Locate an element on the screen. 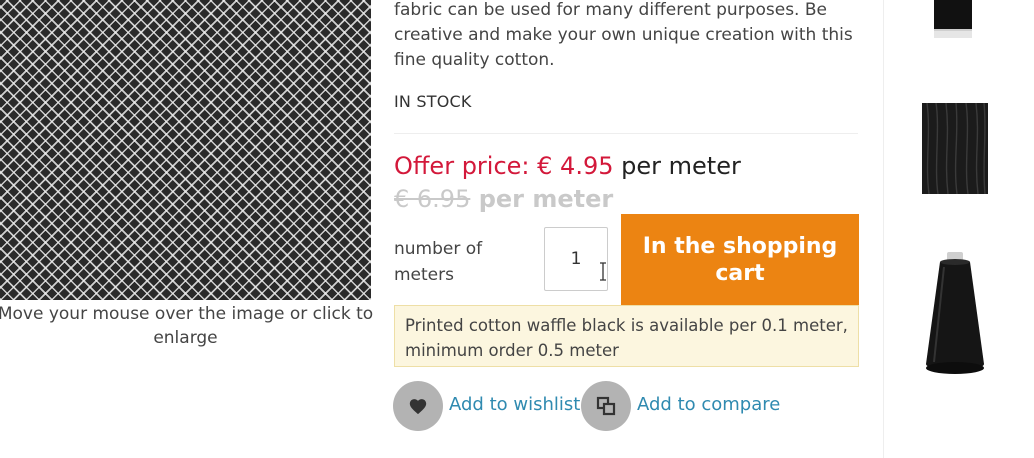 This screenshot has width=1034, height=458. offer-price: € 4.95 is located at coordinates (575, 166).